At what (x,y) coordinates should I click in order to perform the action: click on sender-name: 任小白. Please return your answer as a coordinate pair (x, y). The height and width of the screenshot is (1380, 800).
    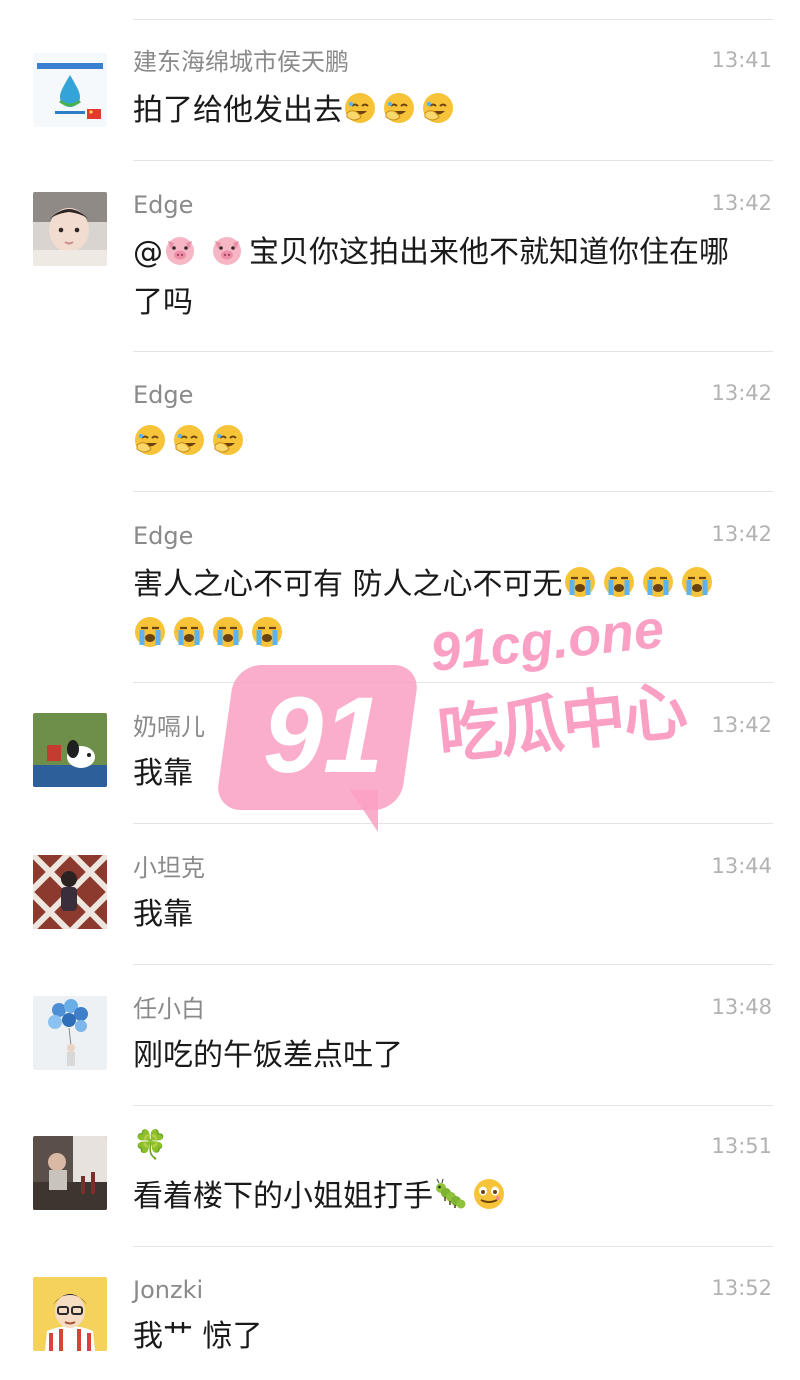
    Looking at the image, I should click on (169, 1009).